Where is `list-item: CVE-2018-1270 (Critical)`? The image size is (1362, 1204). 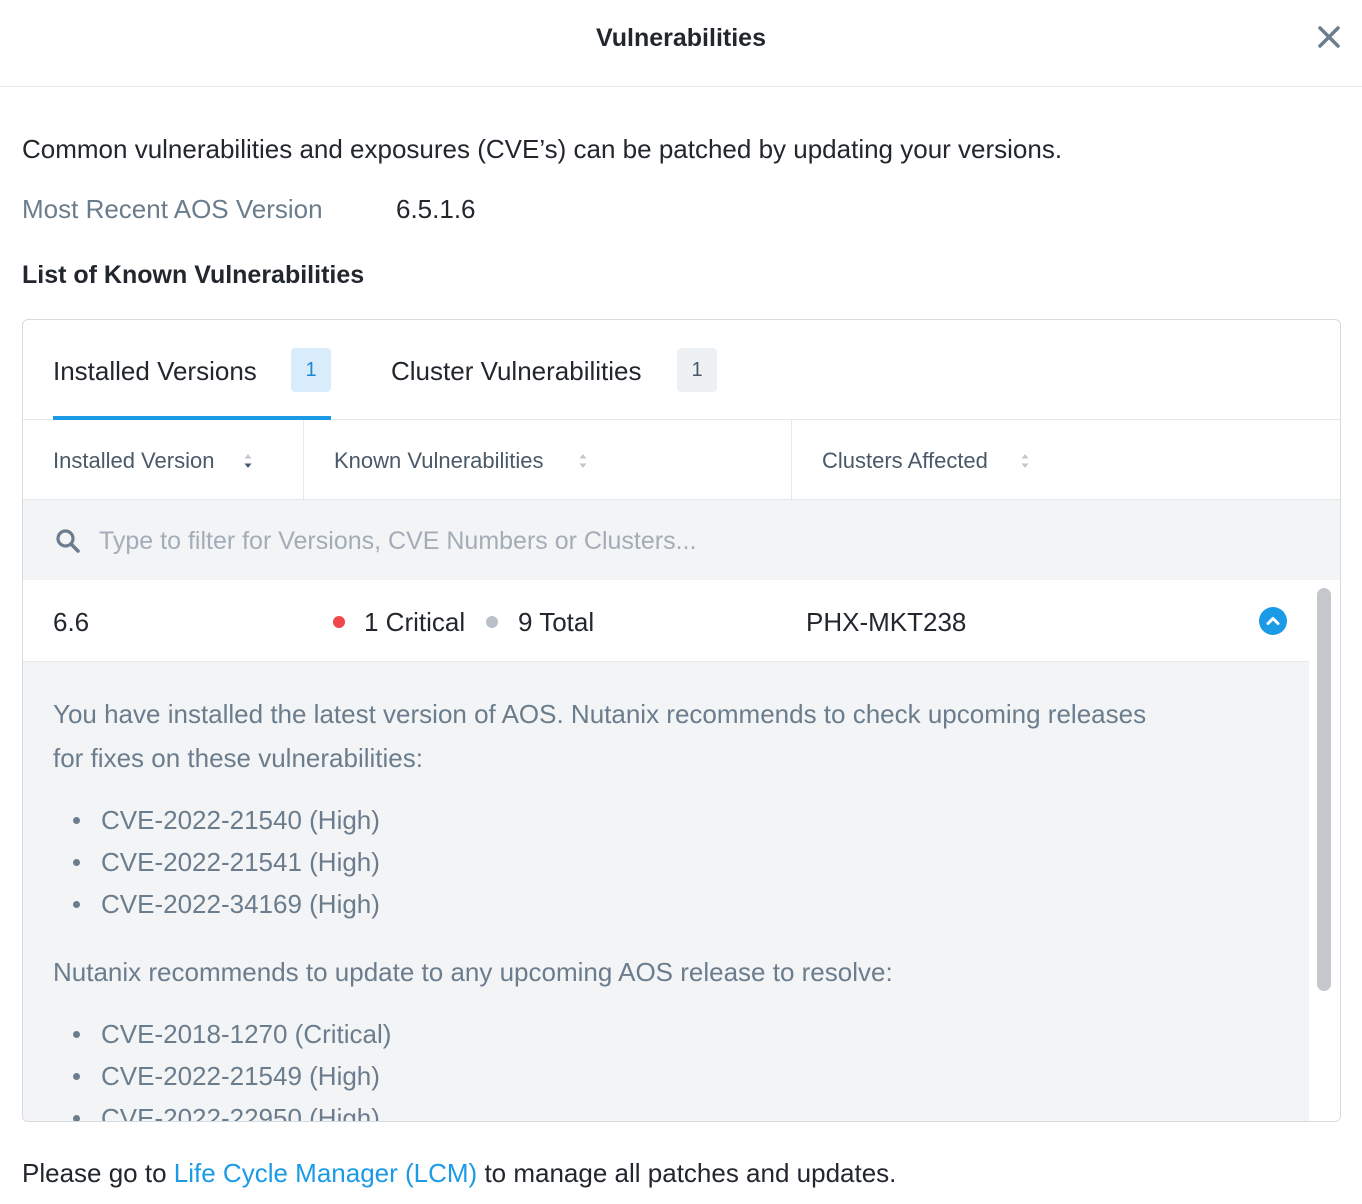 list-item: CVE-2018-1270 (Critical) is located at coordinates (222, 1034).